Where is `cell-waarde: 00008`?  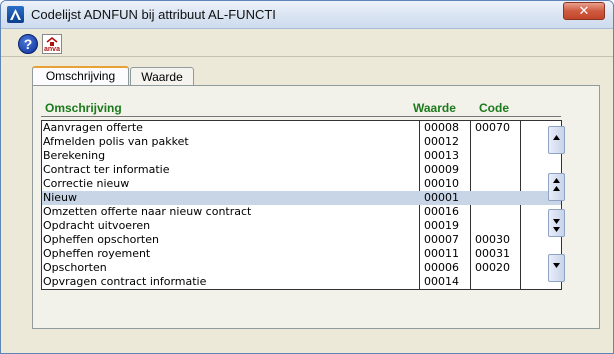 cell-waarde: 00008 is located at coordinates (441, 127).